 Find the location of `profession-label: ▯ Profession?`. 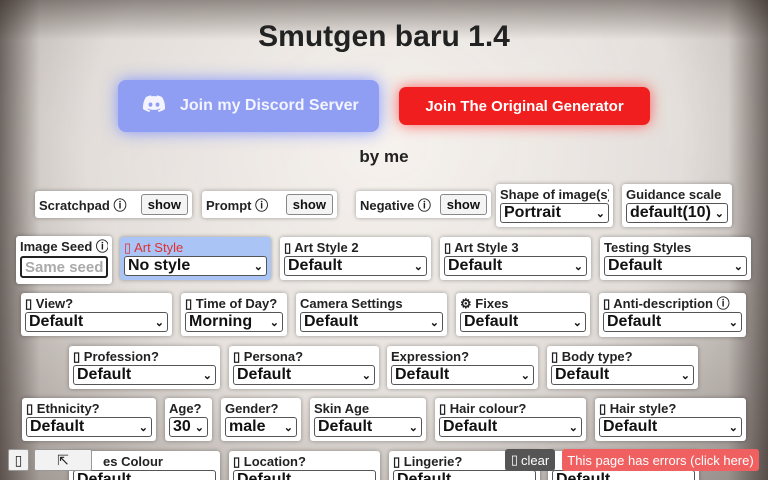

profession-label: ▯ Profession? is located at coordinates (116, 356).